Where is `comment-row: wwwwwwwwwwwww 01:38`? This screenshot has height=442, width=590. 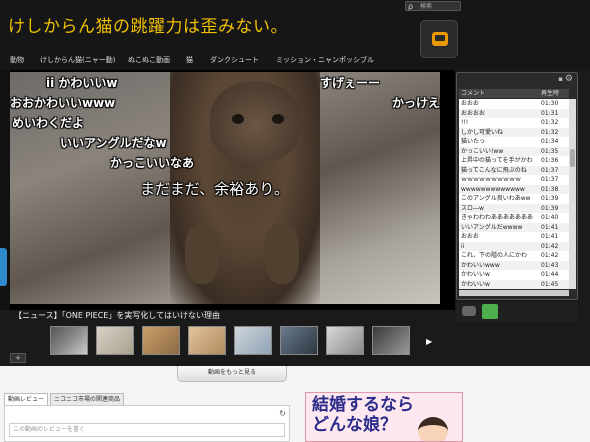
comment-row: wwwwwwwwwwwww 01:38 is located at coordinates (514, 189).